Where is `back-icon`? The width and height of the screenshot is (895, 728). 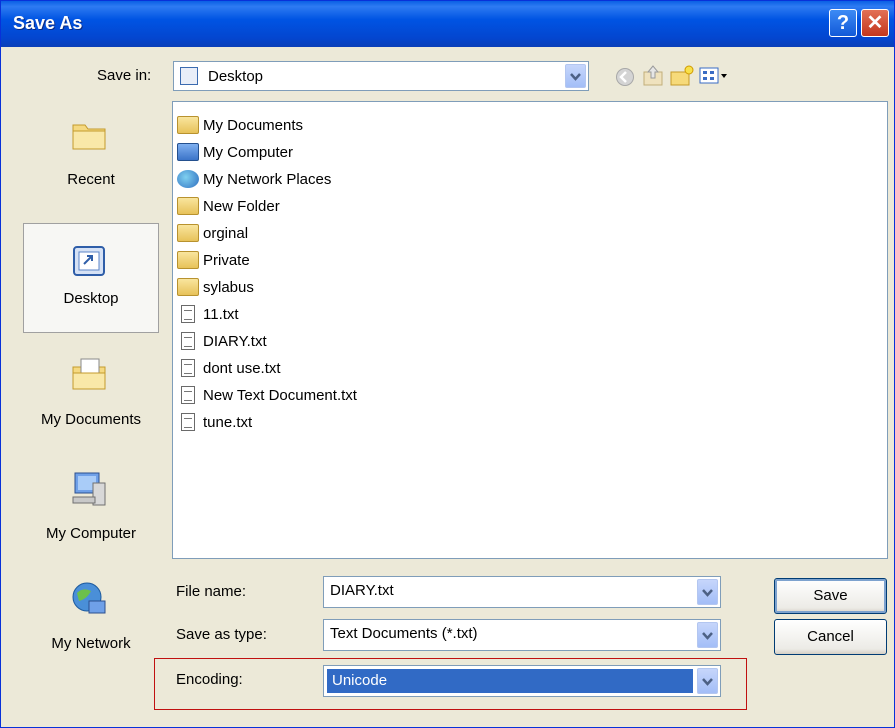
back-icon is located at coordinates (625, 77).